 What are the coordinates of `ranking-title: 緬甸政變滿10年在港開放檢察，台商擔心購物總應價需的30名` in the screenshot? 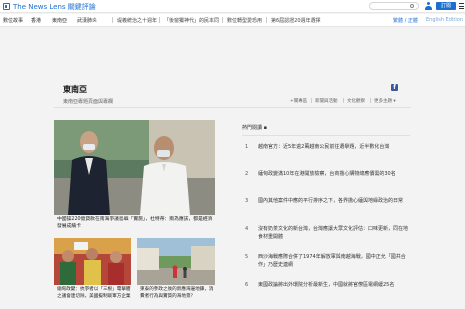 It's located at (333, 175).